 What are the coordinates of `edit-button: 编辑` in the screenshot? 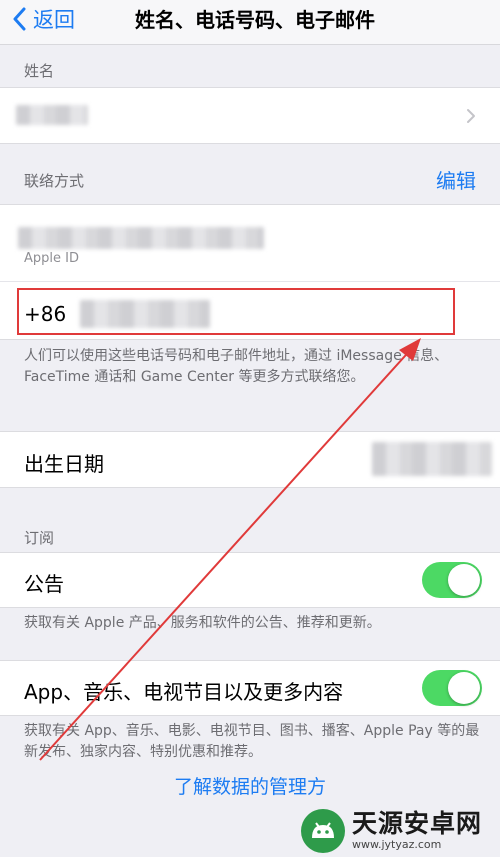 It's located at (456, 179).